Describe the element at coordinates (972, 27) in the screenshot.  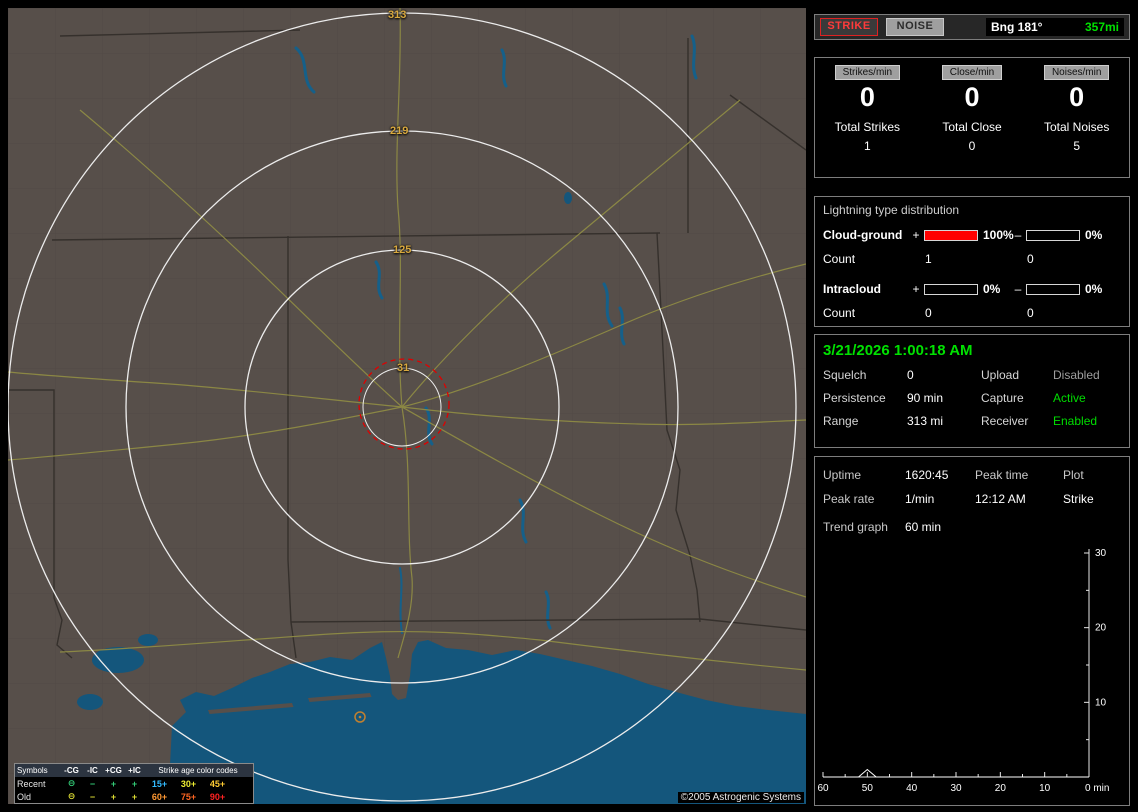
I see `toolbar: STRIKE NOISE Bng 181° 357mi` at that location.